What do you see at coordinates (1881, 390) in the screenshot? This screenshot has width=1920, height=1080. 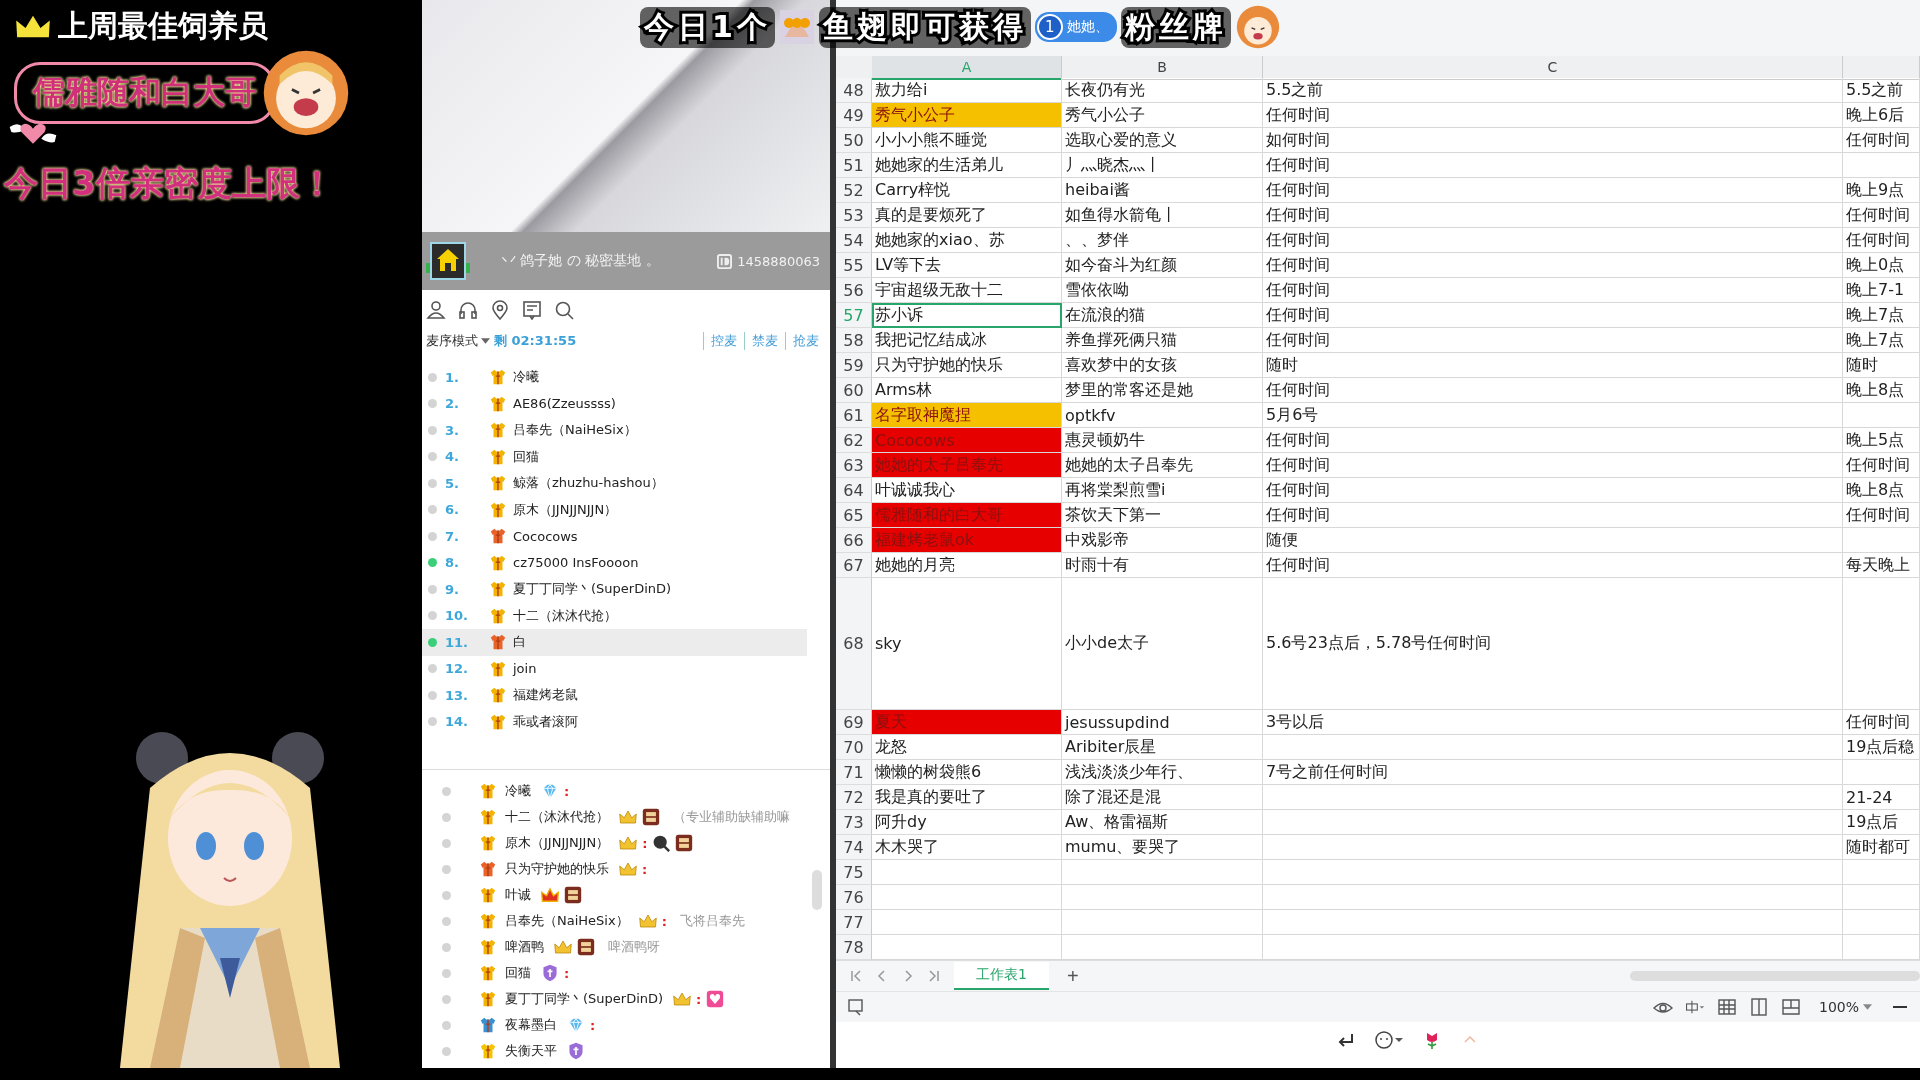 I see `table-cell: 晚上8点` at bounding box center [1881, 390].